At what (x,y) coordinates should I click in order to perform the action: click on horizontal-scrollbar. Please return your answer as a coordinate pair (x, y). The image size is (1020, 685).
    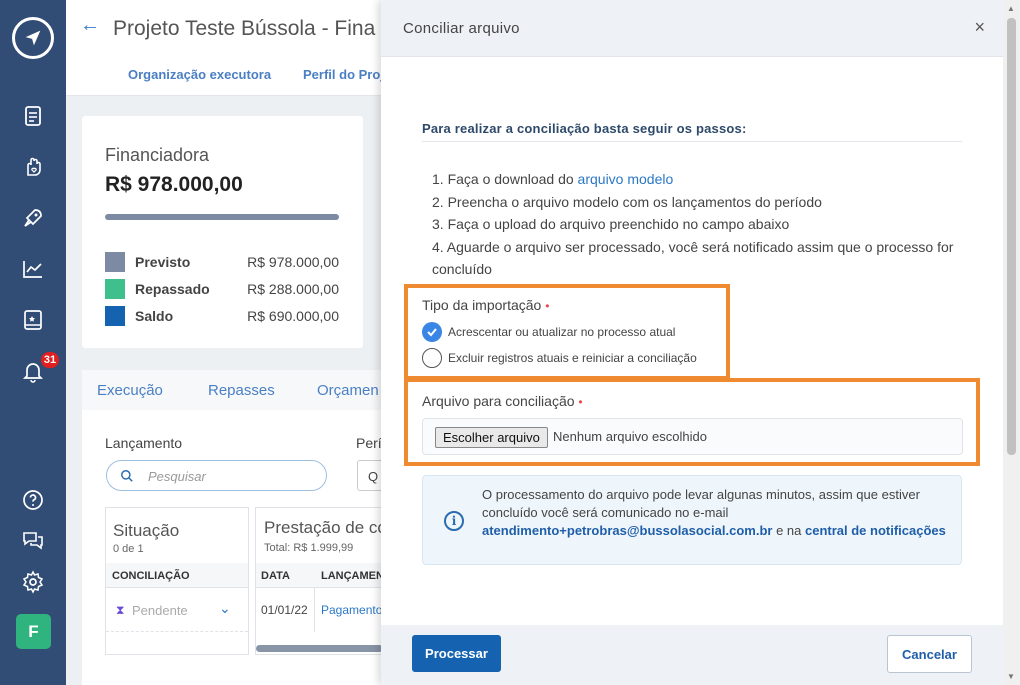
    Looking at the image, I should click on (318, 648).